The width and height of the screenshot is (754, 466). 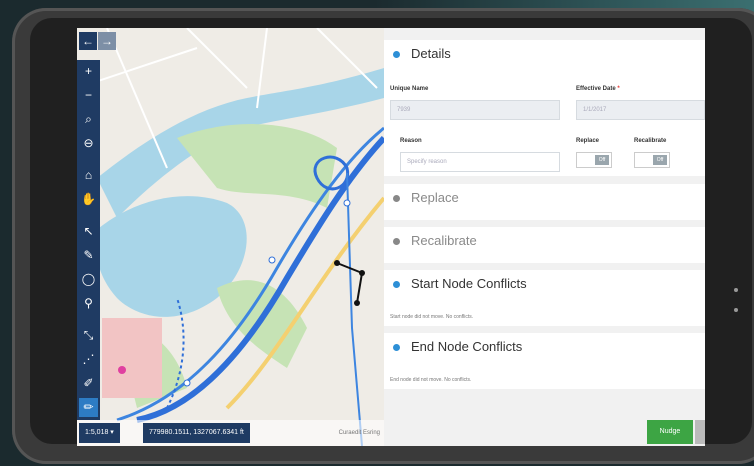 I want to click on home-icon: ⌂, so click(x=88, y=175).